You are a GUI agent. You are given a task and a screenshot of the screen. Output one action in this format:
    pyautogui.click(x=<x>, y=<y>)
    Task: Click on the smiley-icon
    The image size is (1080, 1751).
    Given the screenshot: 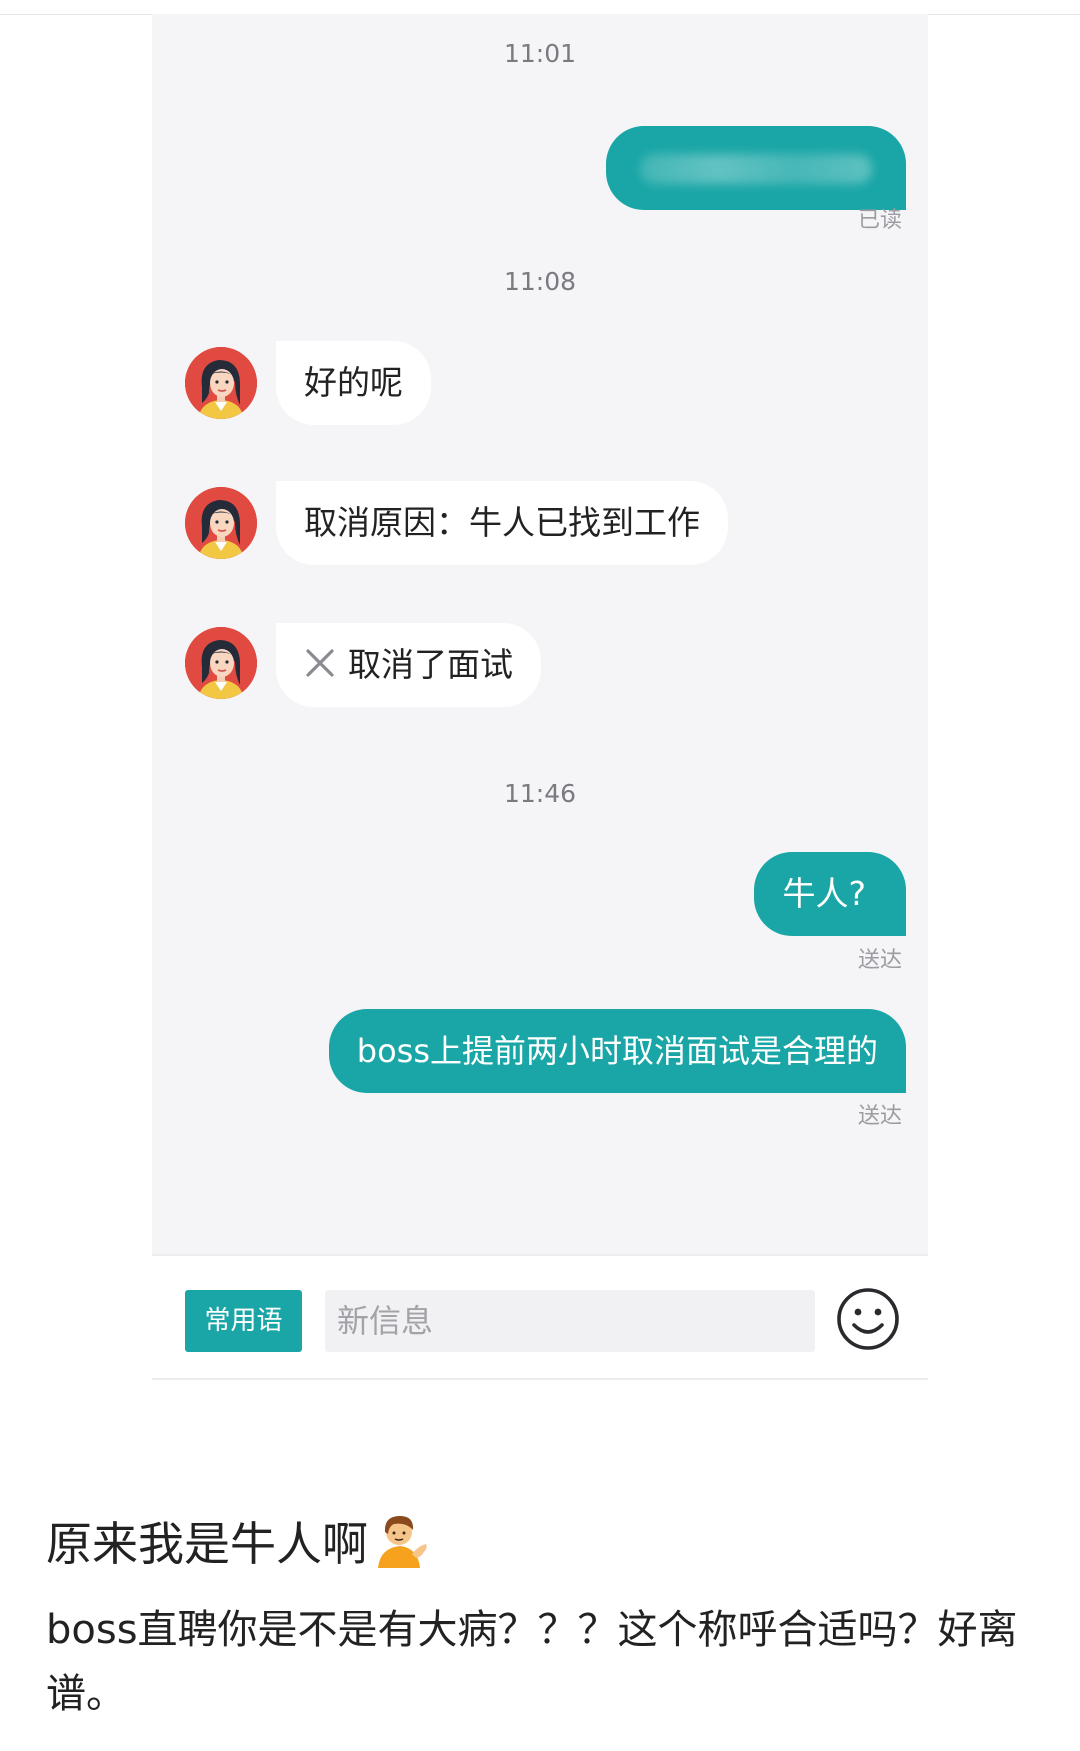 What is the action you would take?
    pyautogui.click(x=868, y=1319)
    